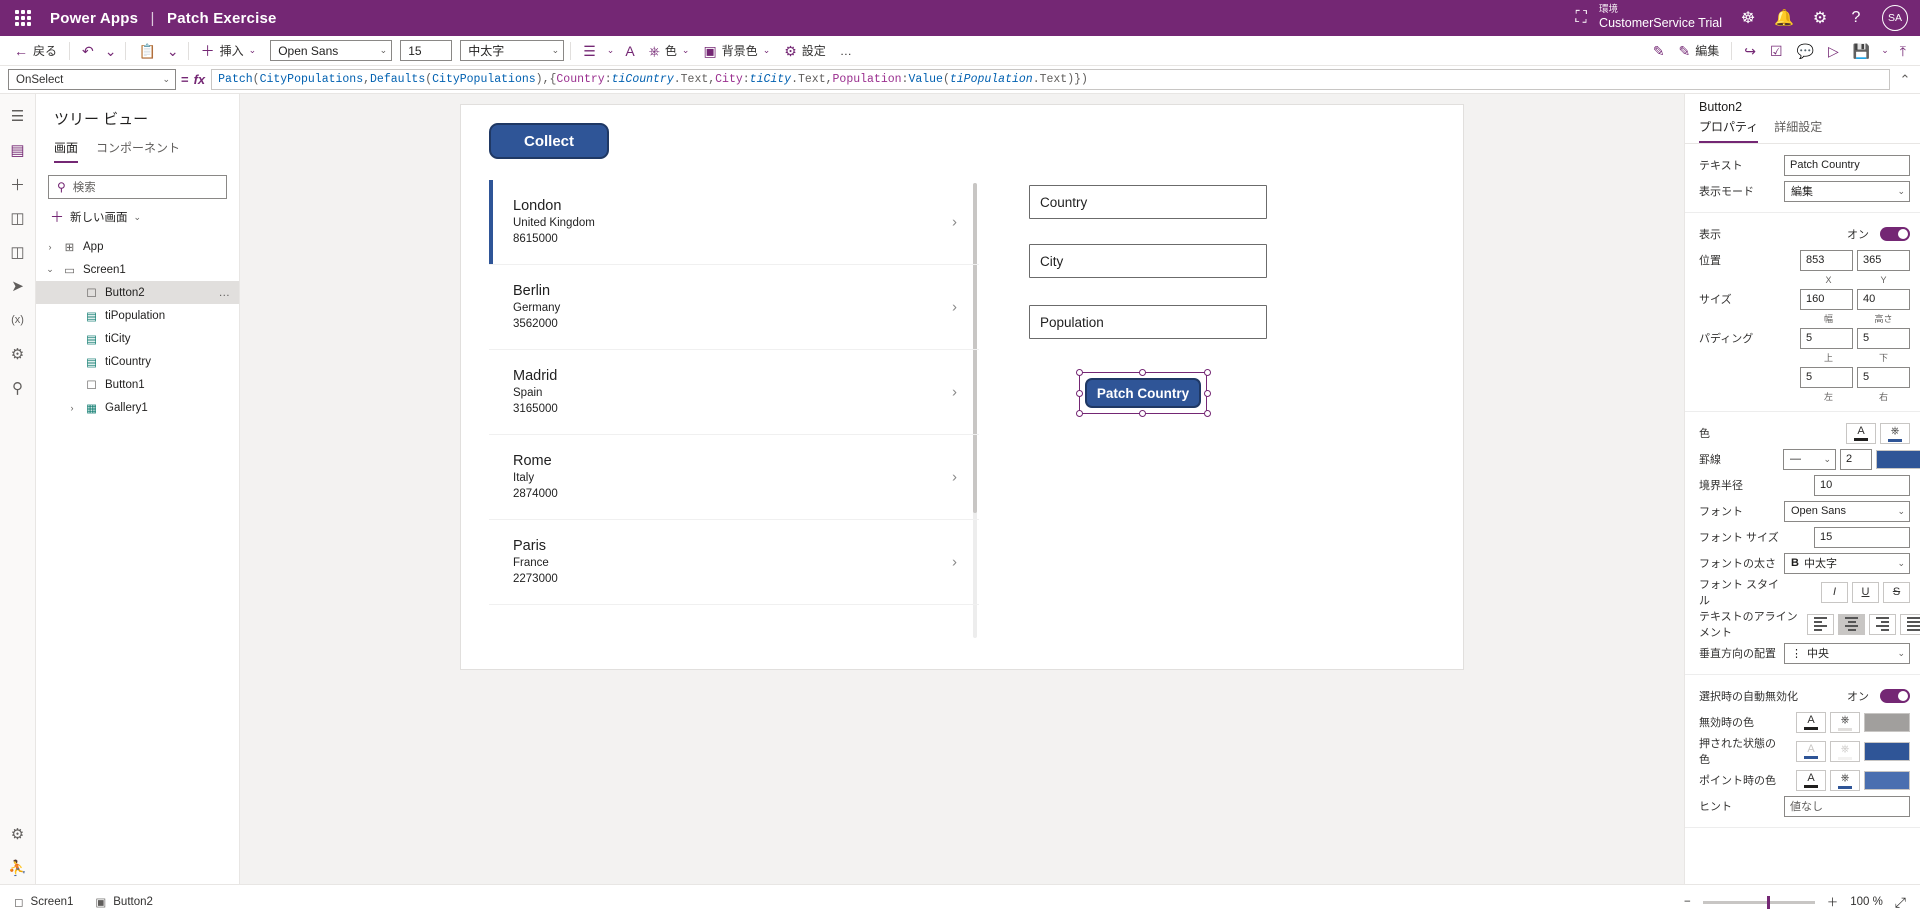 This screenshot has height=919, width=1920. Describe the element at coordinates (137, 407) in the screenshot. I see `tree-node-gallery1: › ▦ Gallery1` at that location.